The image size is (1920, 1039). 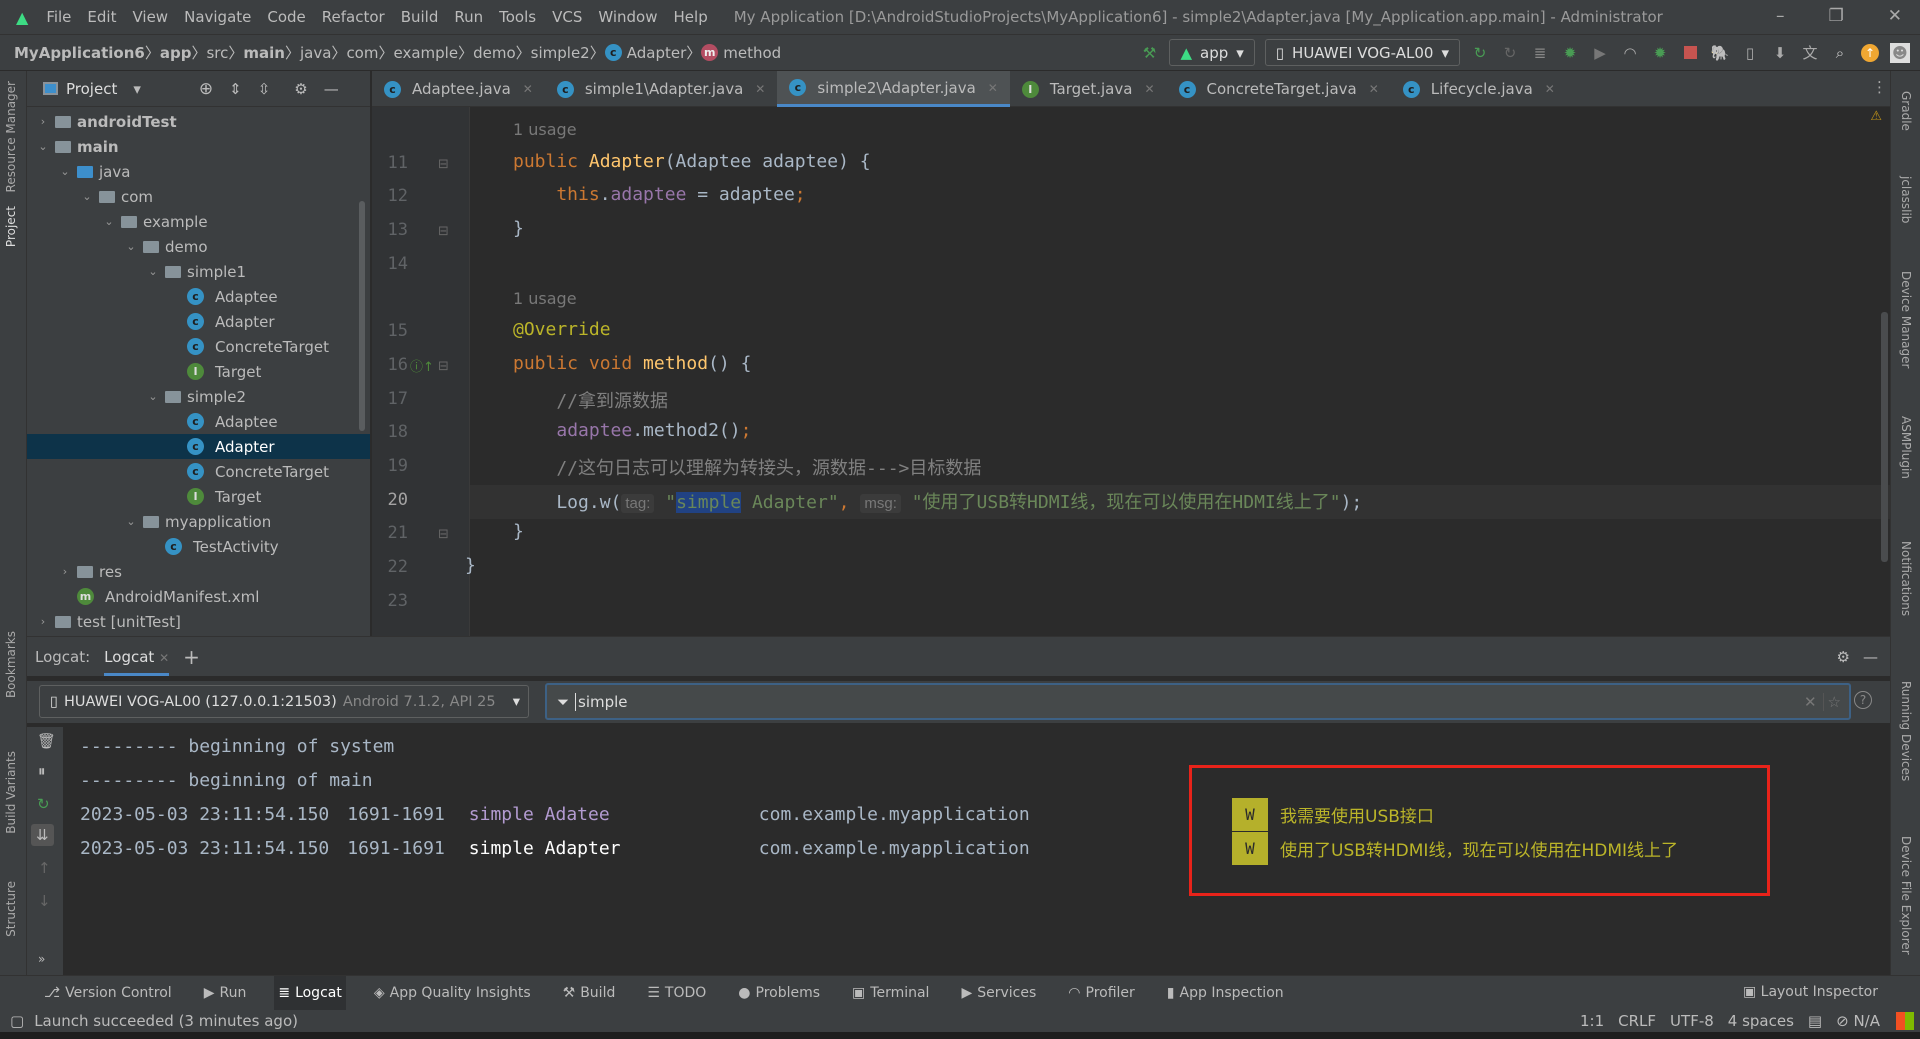 I want to click on collapse-all-icon: ⇳, so click(x=264, y=89).